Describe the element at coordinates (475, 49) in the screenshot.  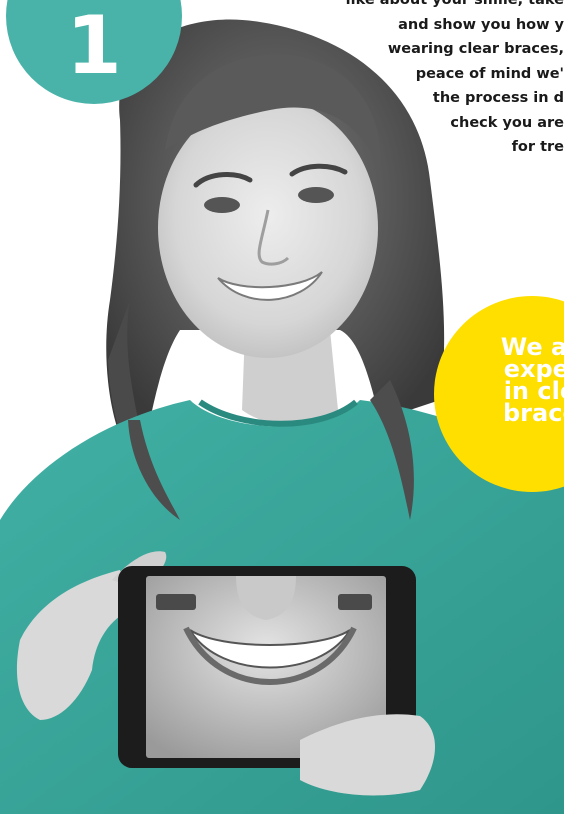
I see `intro-line: wearing clear braces,` at that location.